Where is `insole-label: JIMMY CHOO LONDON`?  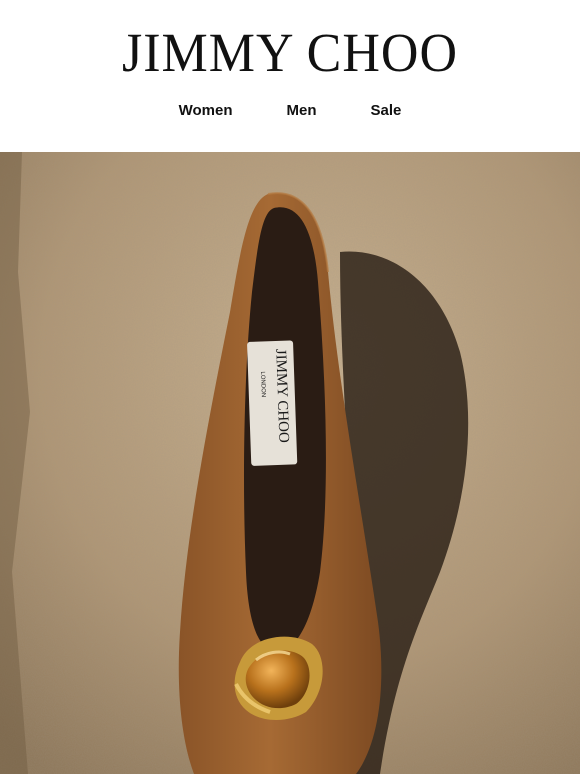 insole-label: JIMMY CHOO LONDON is located at coordinates (272, 403).